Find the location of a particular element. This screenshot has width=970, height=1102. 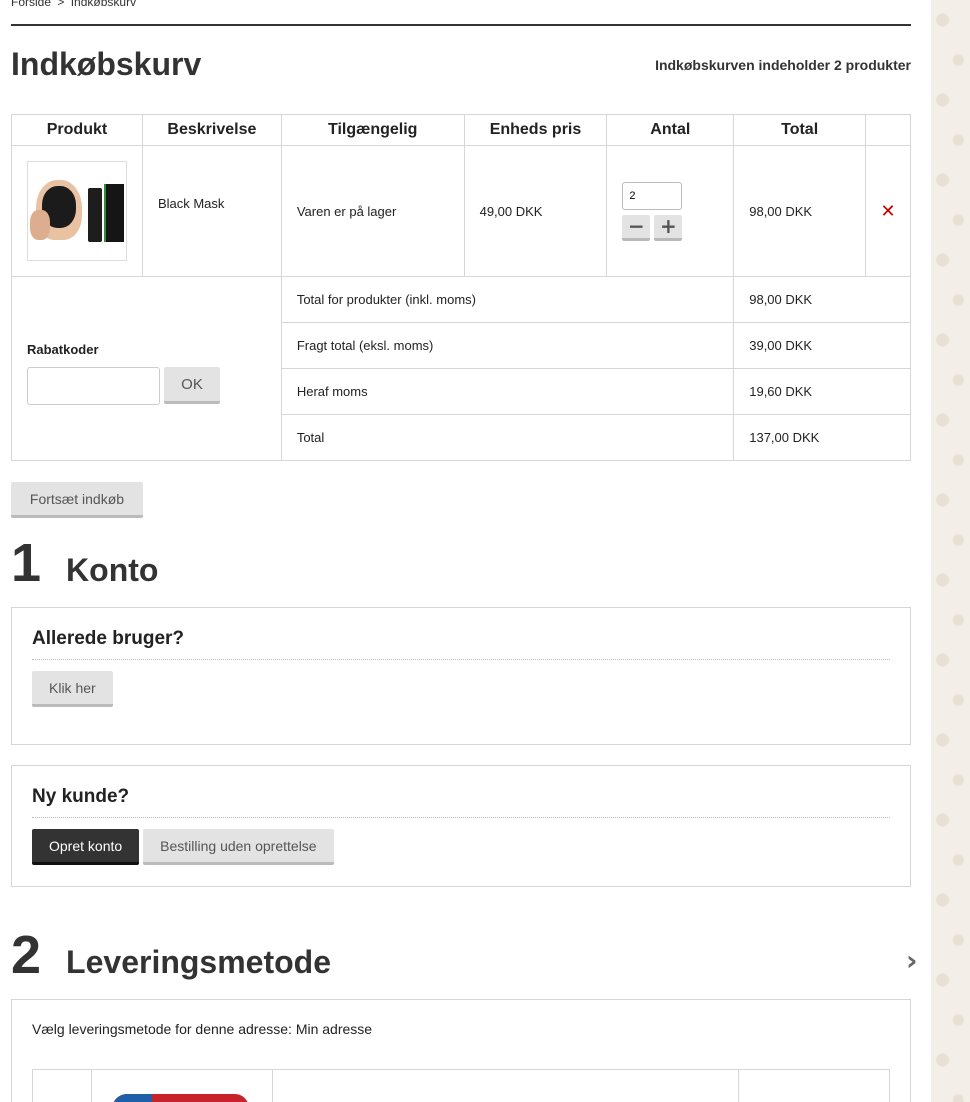

step-number: 2 is located at coordinates (26, 955).